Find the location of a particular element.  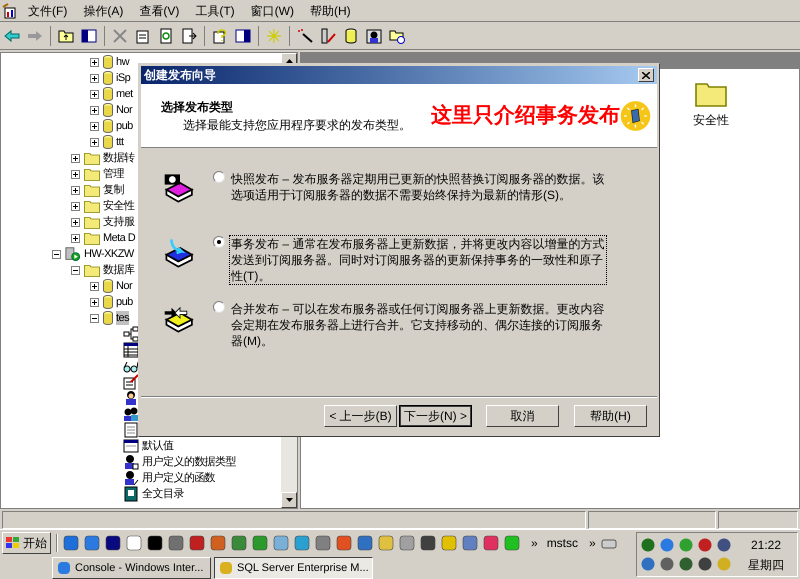

menu-item: 窗口(W) is located at coordinates (272, 11).